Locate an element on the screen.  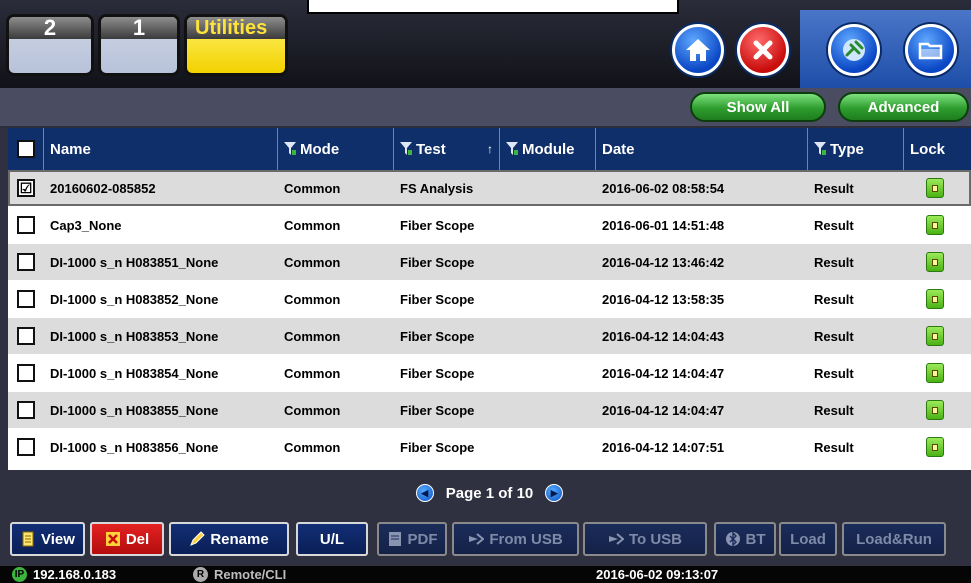
datetime: 2016-06-02 09:13:07 is located at coordinates (657, 574).